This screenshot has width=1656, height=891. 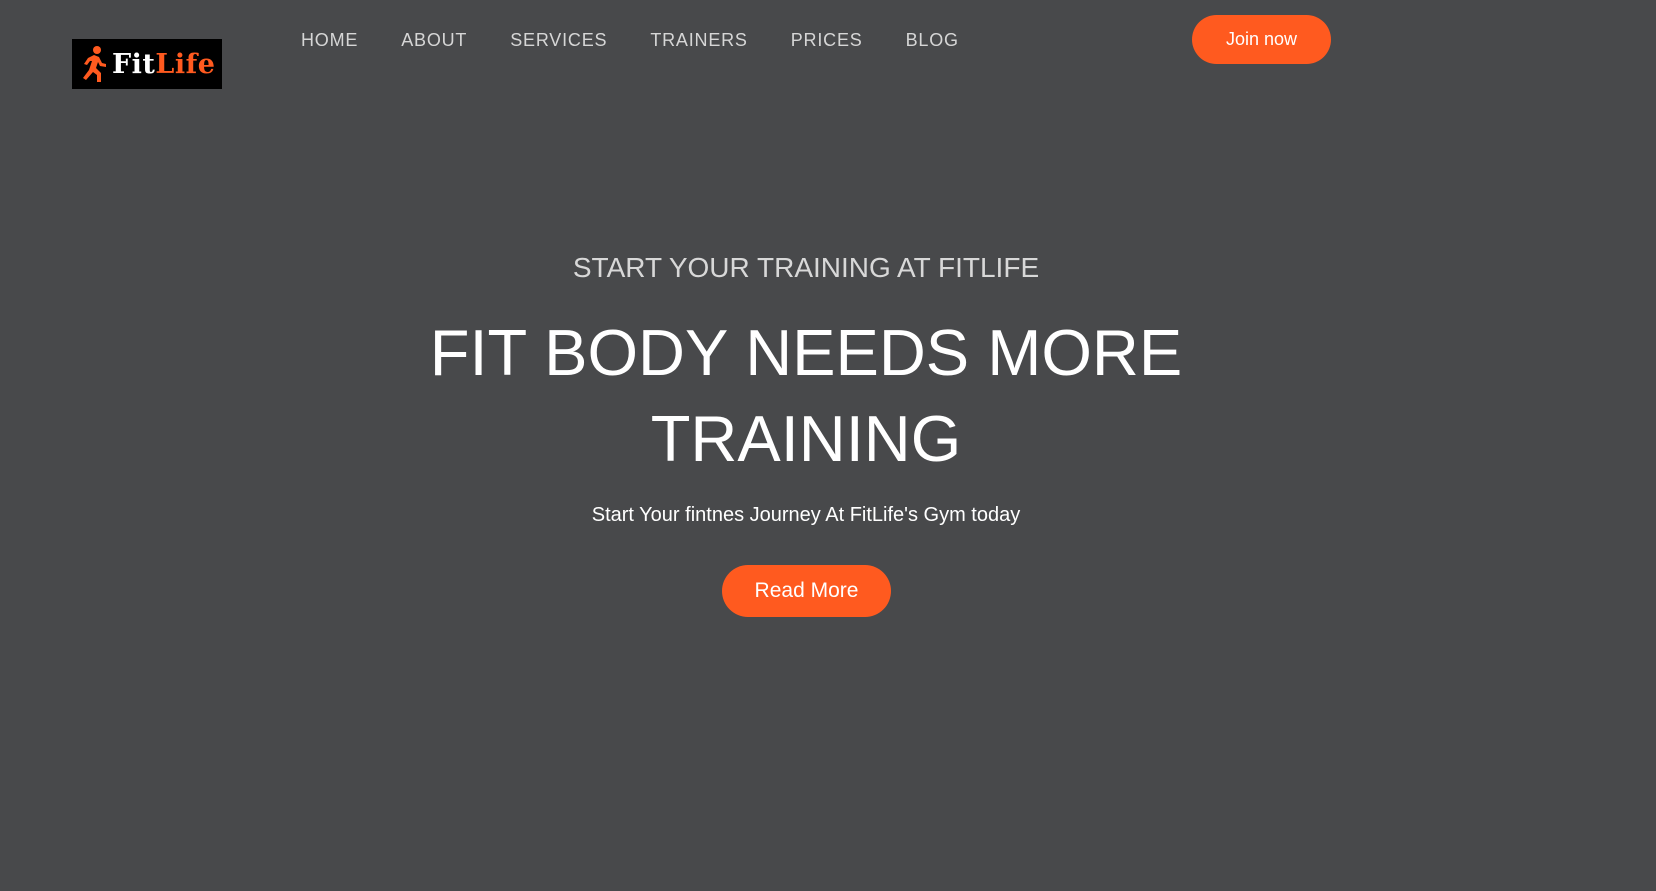 I want to click on read-more-button: Read More, so click(x=806, y=591).